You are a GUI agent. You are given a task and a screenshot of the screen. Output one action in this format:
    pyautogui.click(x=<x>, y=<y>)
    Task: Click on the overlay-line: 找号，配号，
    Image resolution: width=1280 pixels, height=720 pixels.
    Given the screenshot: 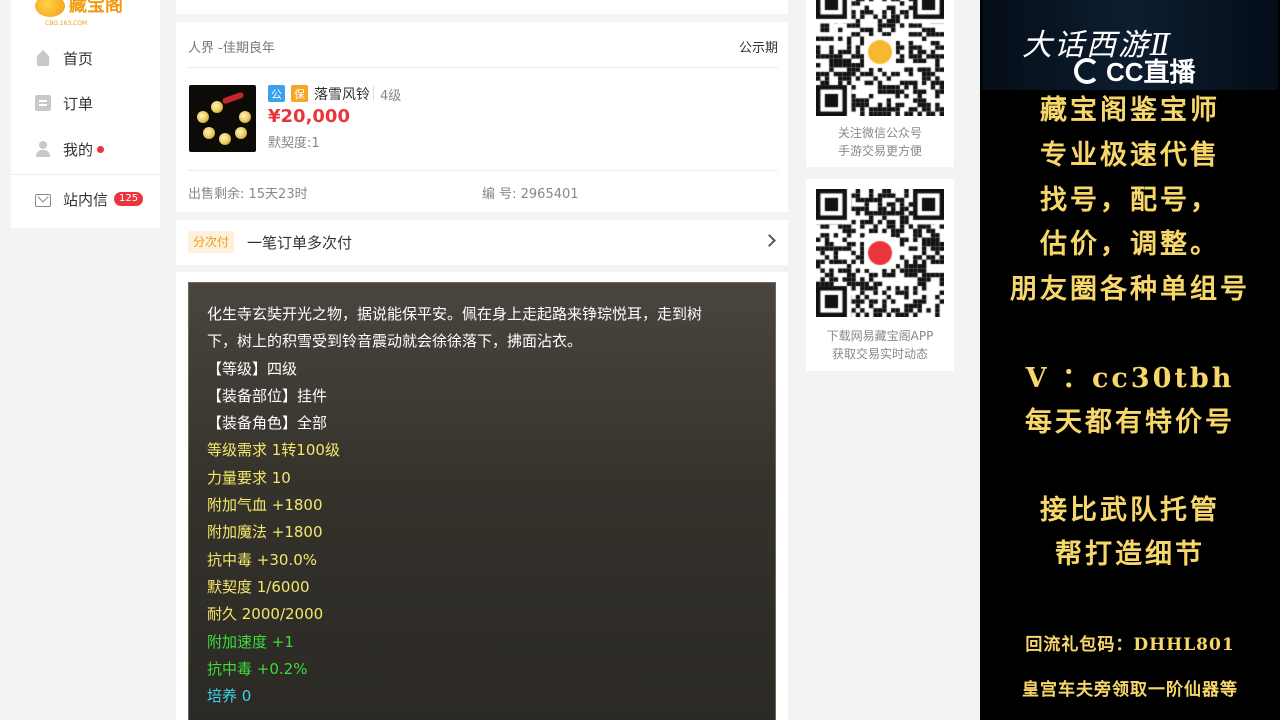 What is the action you would take?
    pyautogui.click(x=1130, y=200)
    